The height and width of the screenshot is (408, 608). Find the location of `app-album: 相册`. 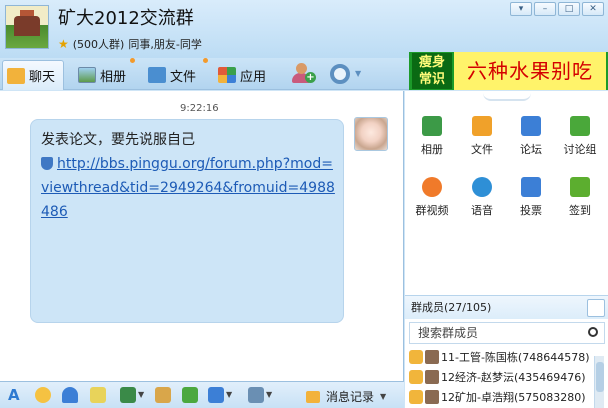

app-album: 相册 is located at coordinates (432, 136).